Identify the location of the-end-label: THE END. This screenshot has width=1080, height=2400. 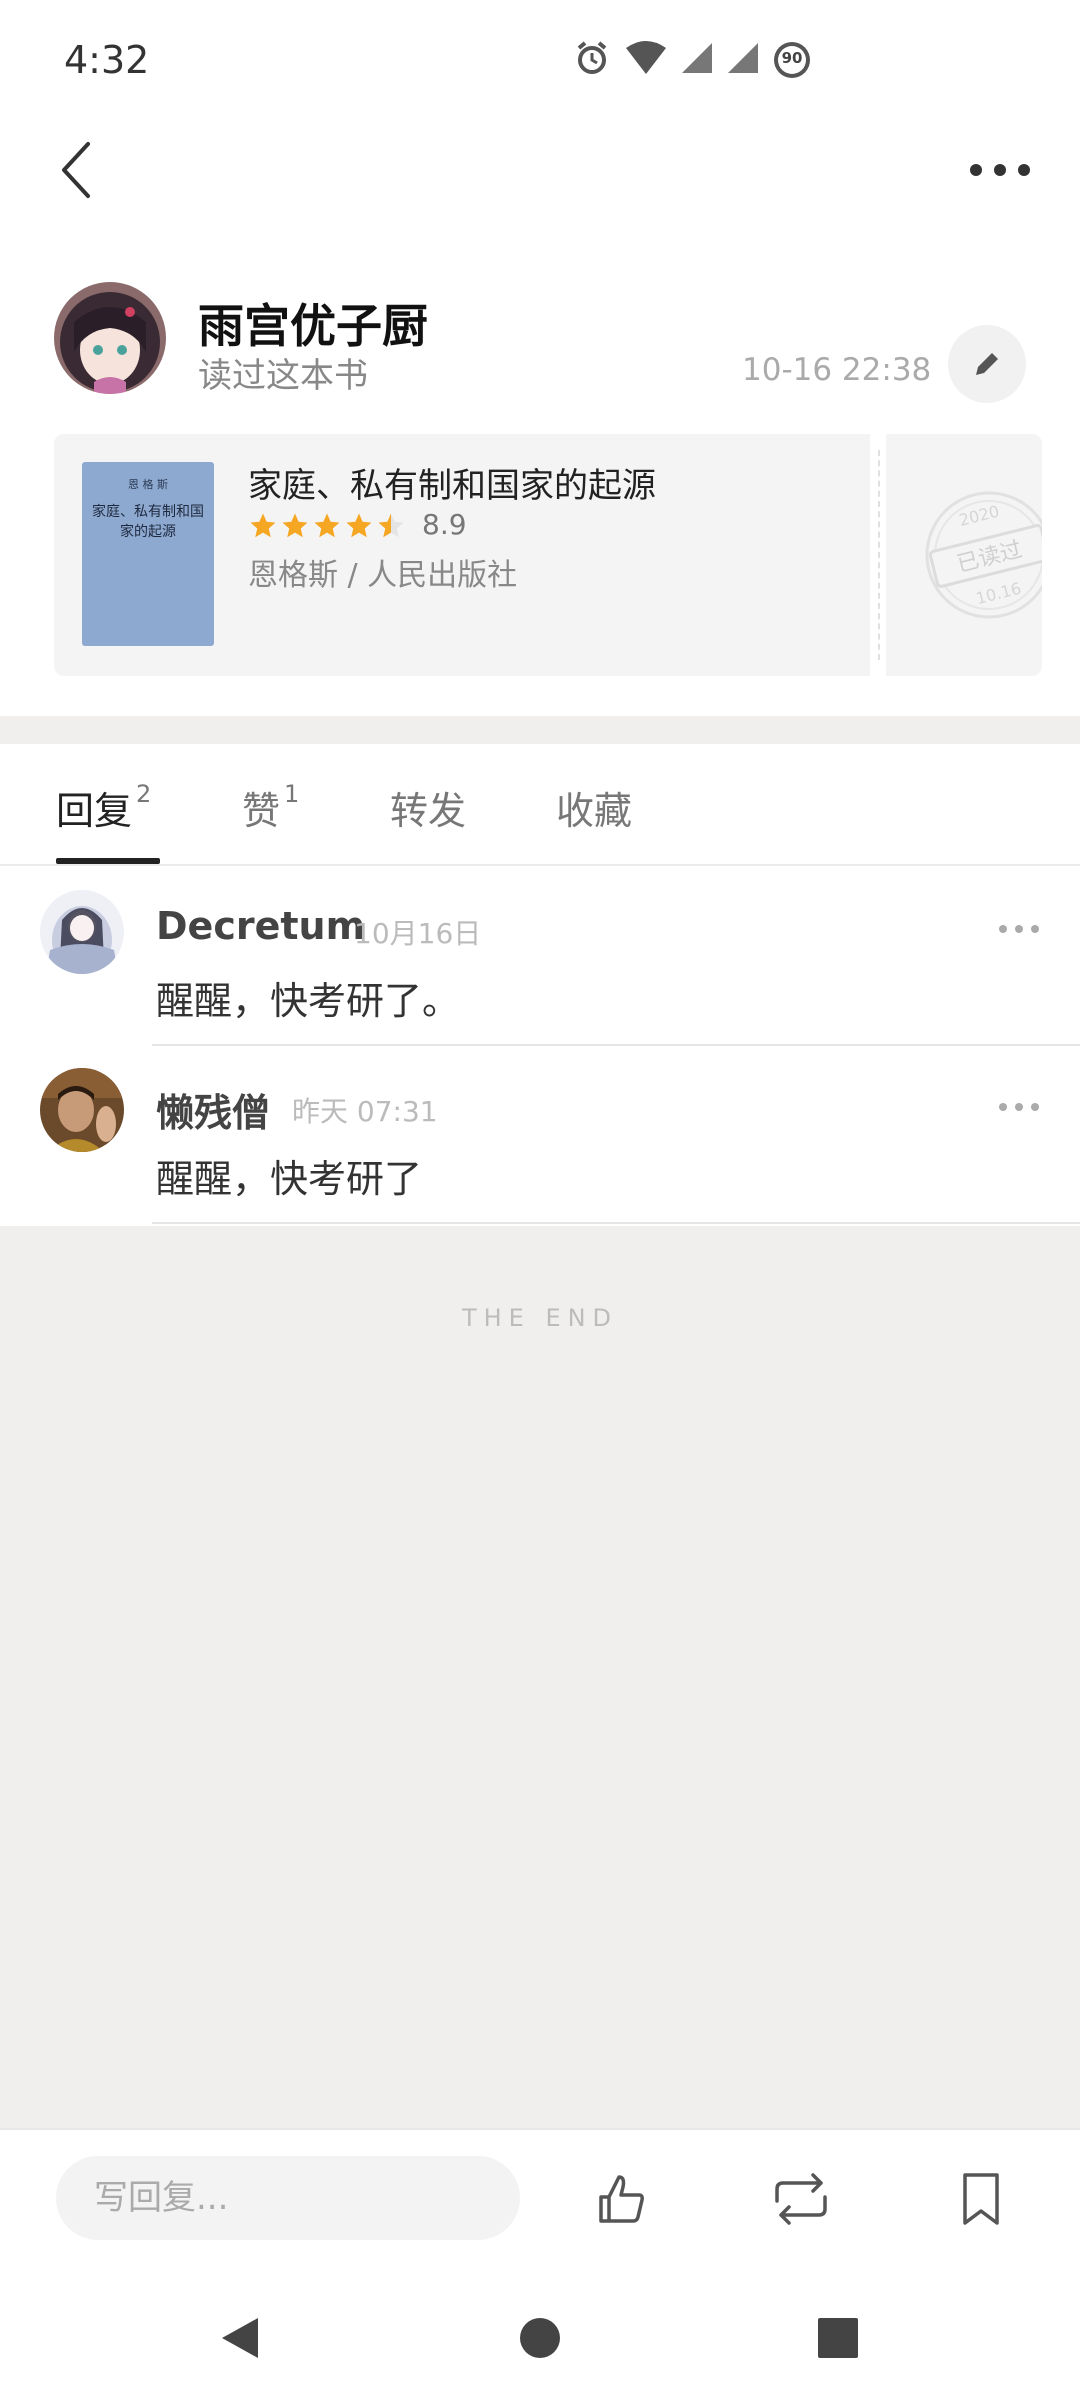
(540, 1318).